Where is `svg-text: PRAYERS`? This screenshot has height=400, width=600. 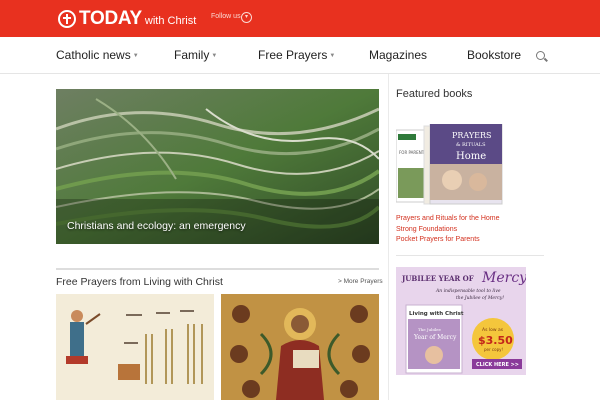 svg-text: PRAYERS is located at coordinates (471, 135).